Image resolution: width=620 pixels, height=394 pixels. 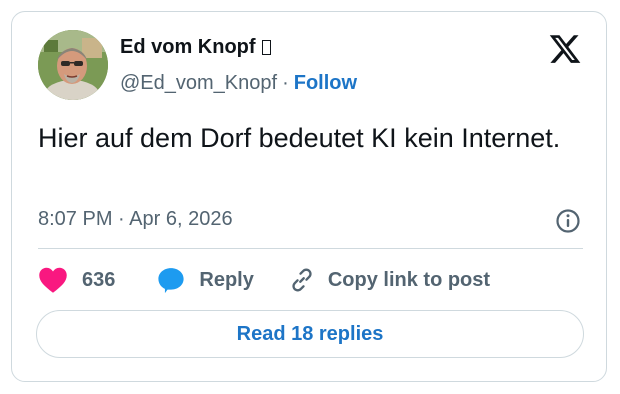 What do you see at coordinates (568, 221) in the screenshot?
I see `info-icon` at bounding box center [568, 221].